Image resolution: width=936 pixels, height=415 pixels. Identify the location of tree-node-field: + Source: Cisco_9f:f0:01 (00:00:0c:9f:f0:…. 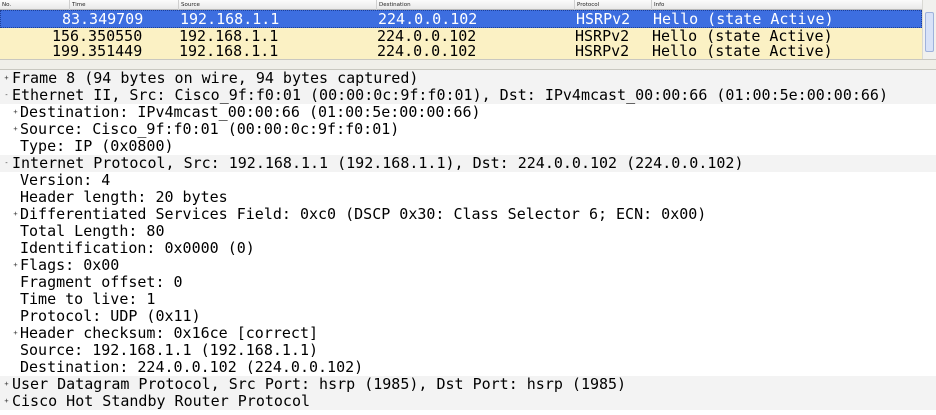
(468, 129).